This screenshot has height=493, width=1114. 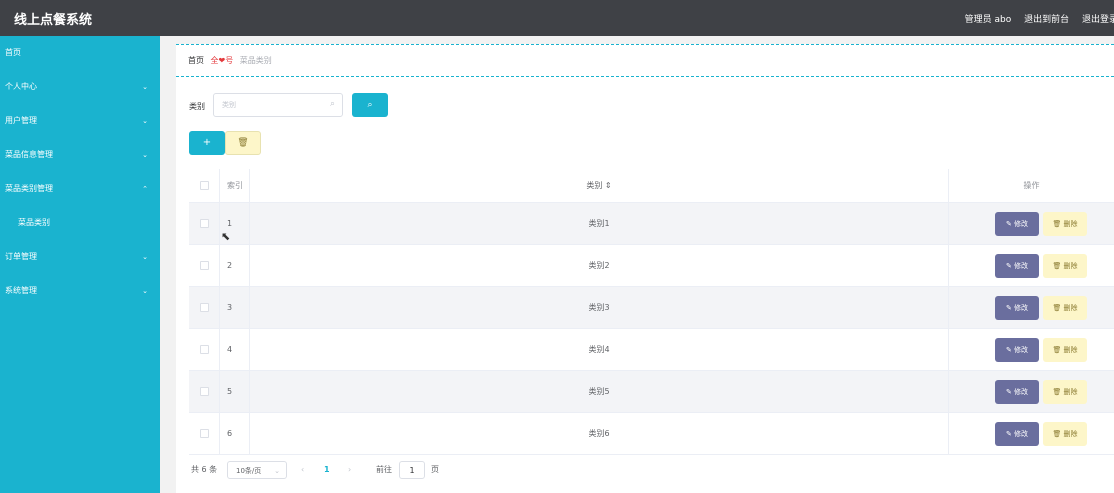 What do you see at coordinates (21, 86) in the screenshot?
I see `sidebar-item-label: 个人中心` at bounding box center [21, 86].